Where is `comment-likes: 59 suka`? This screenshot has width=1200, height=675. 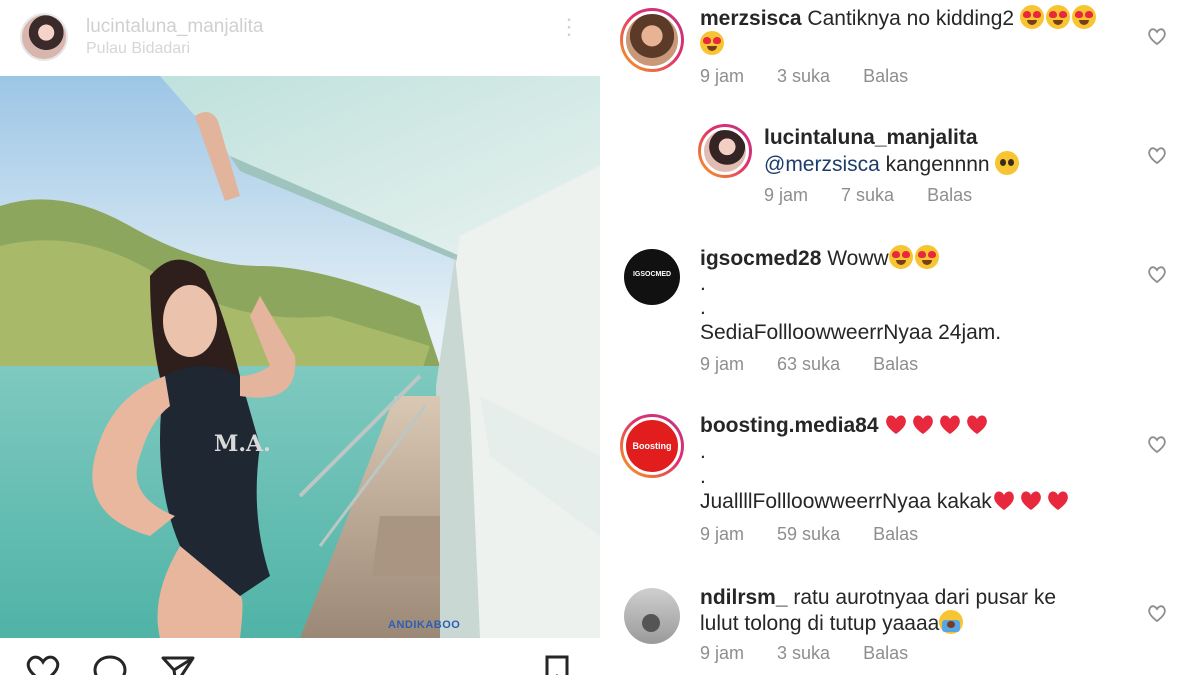
comment-likes: 59 suka is located at coordinates (808, 534).